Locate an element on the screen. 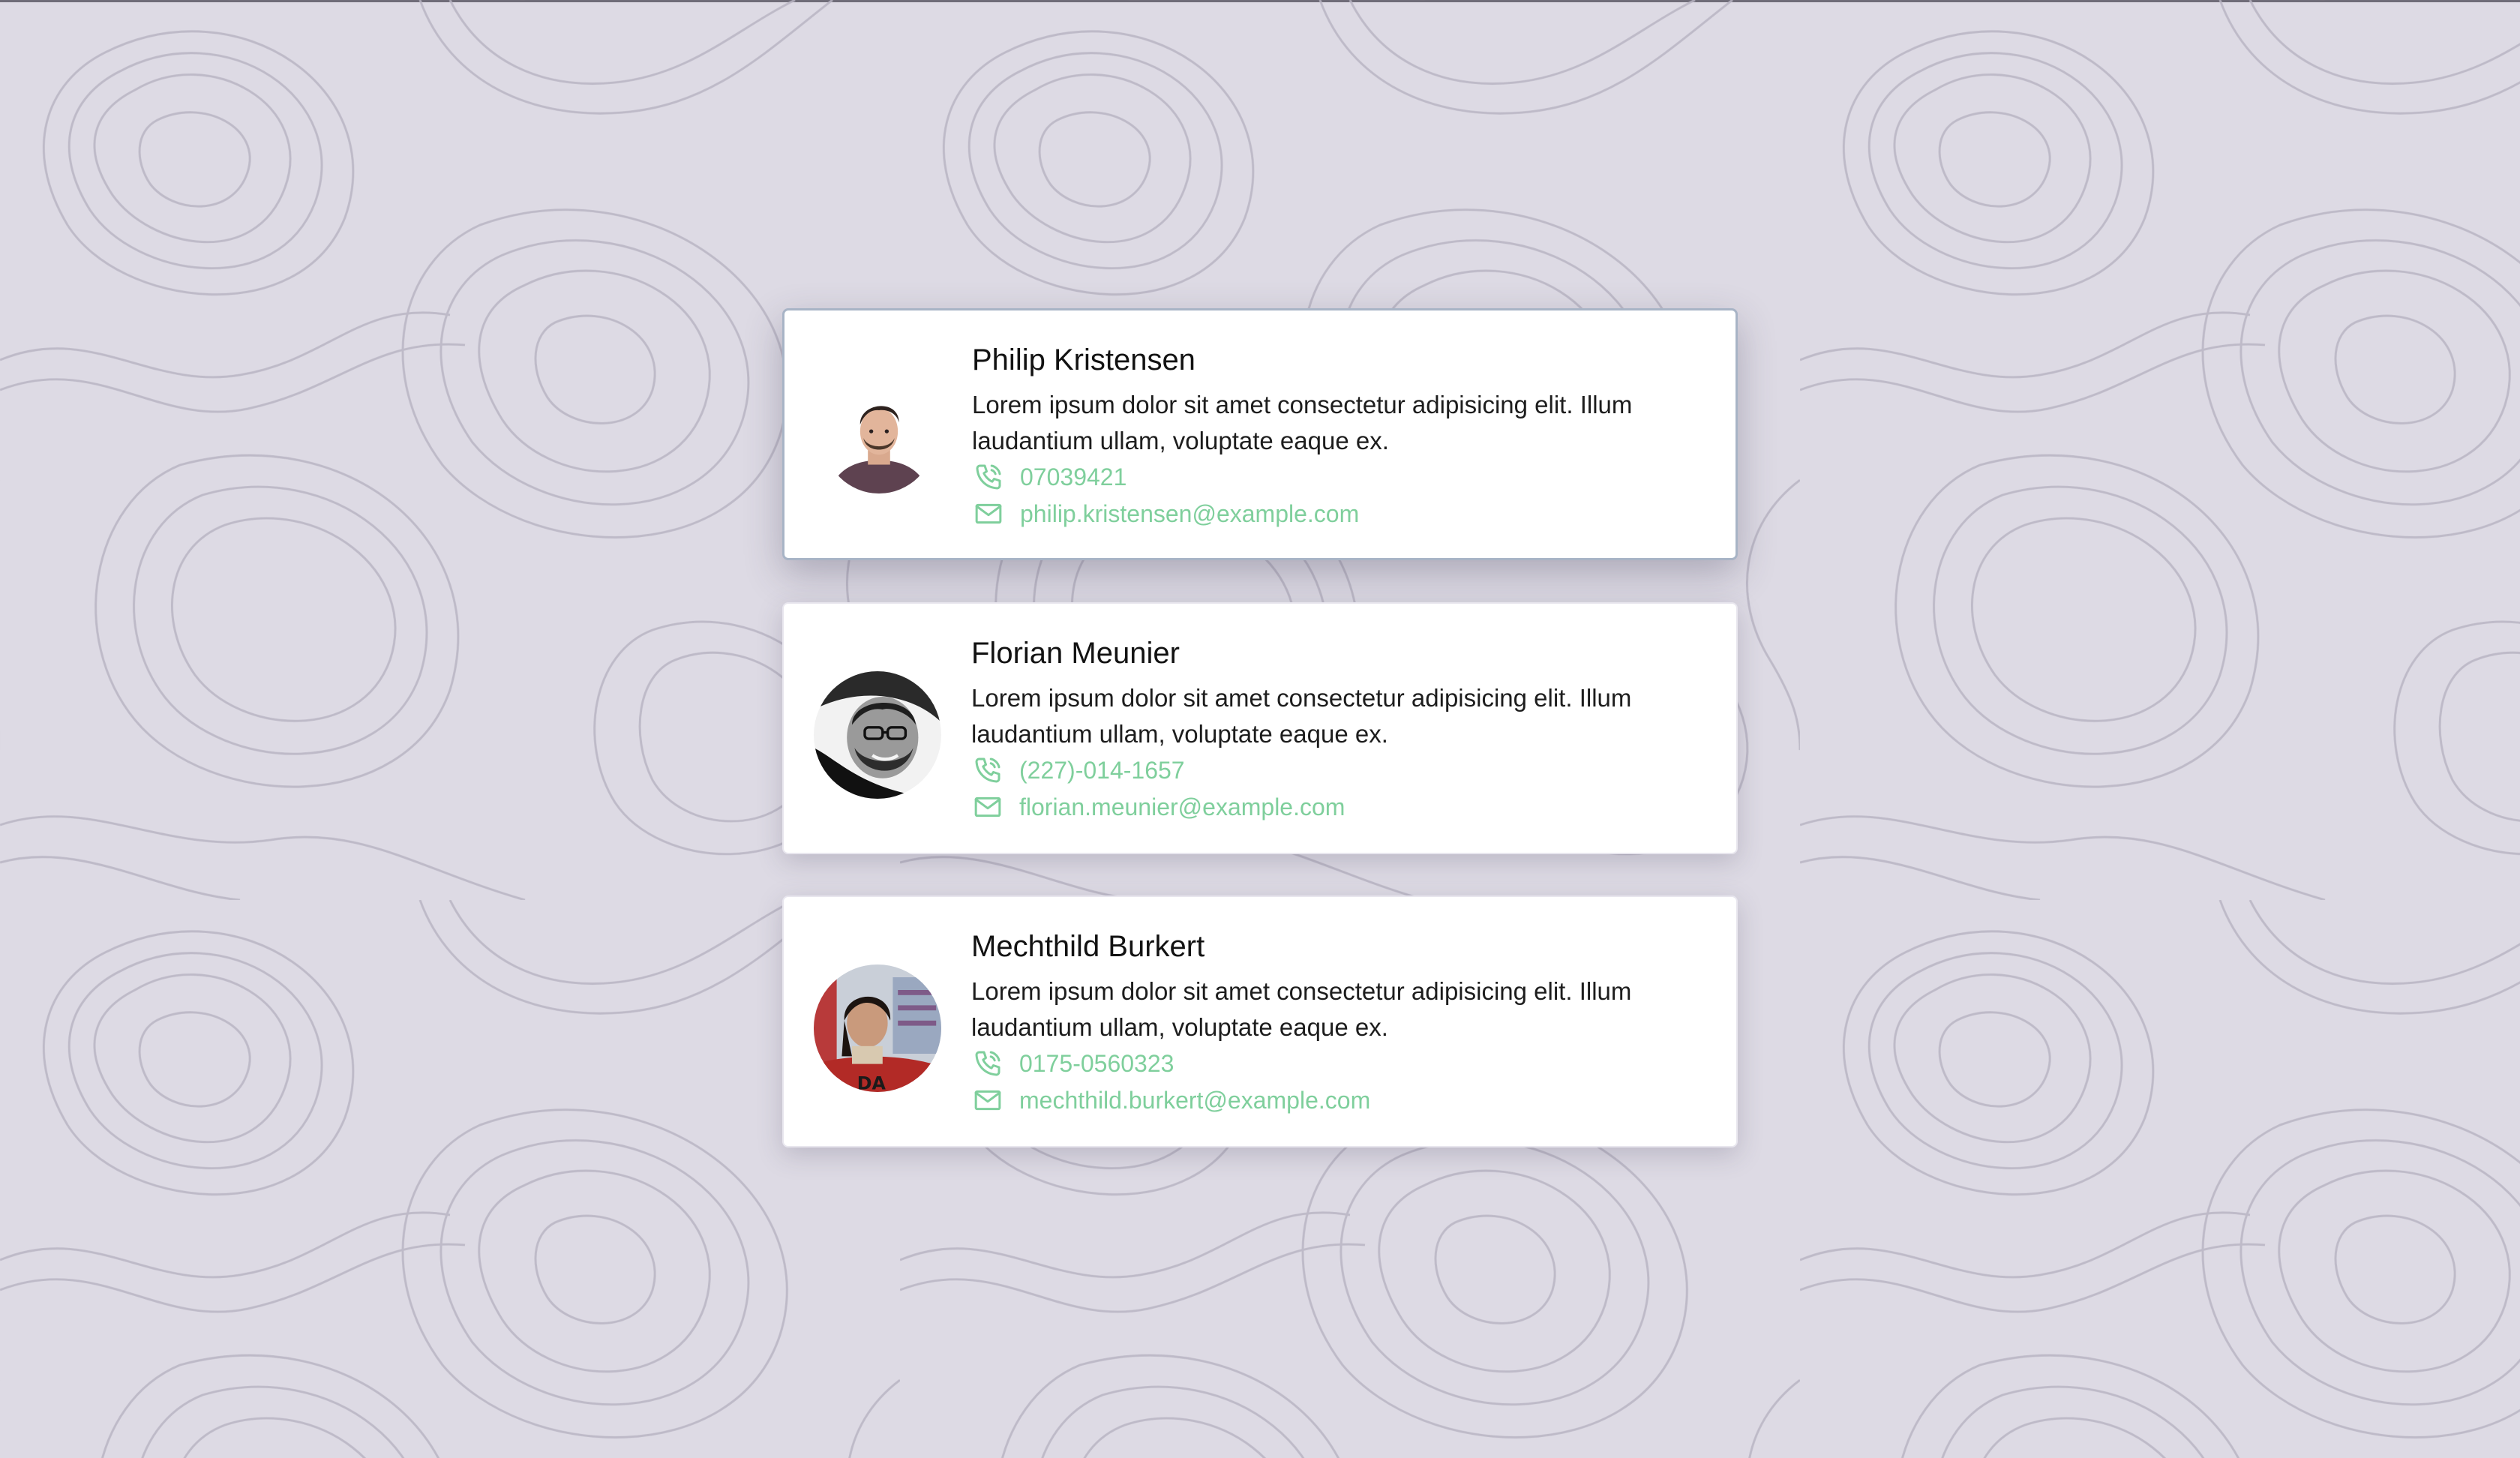 The height and width of the screenshot is (1458, 2520). email-row: florian.meunier@example.com is located at coordinates (1158, 807).